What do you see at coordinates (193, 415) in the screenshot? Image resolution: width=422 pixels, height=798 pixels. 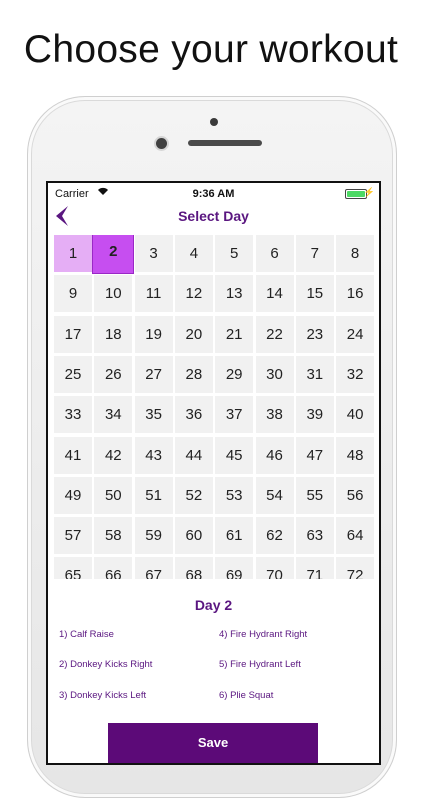 I see `day-cell-36: 36` at bounding box center [193, 415].